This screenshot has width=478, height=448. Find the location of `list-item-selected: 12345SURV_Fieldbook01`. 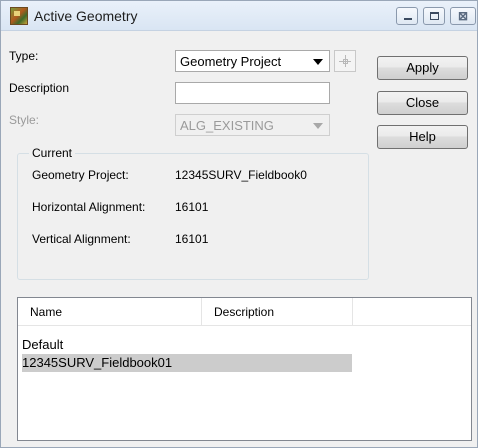

list-item-selected: 12345SURV_Fieldbook01 is located at coordinates (187, 363).